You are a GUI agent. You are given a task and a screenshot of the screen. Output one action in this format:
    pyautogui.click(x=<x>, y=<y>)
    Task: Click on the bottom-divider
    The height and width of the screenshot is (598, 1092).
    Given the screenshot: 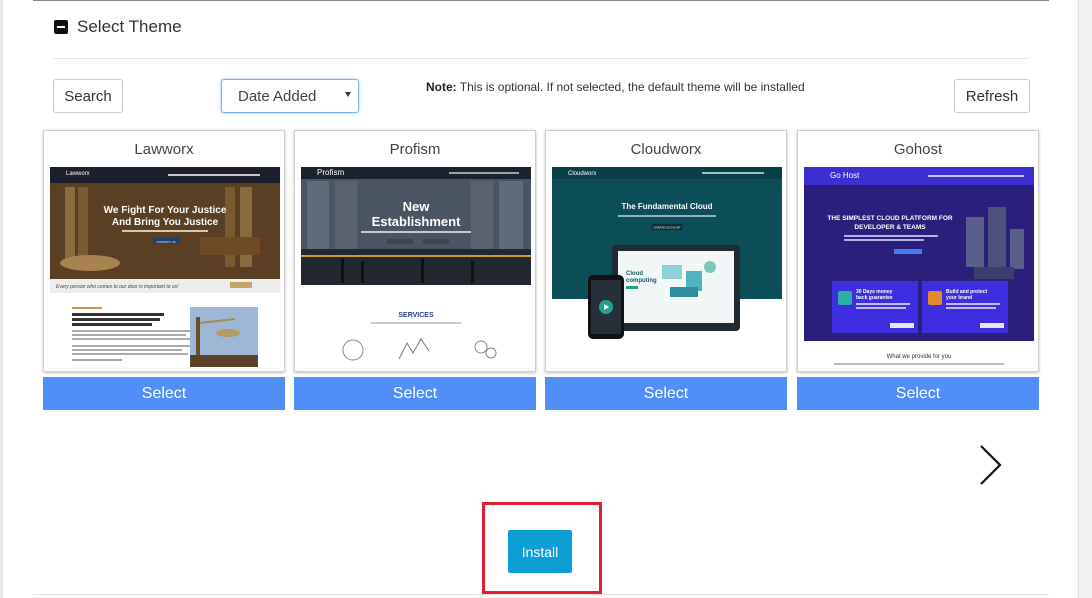 What is the action you would take?
    pyautogui.click(x=541, y=594)
    